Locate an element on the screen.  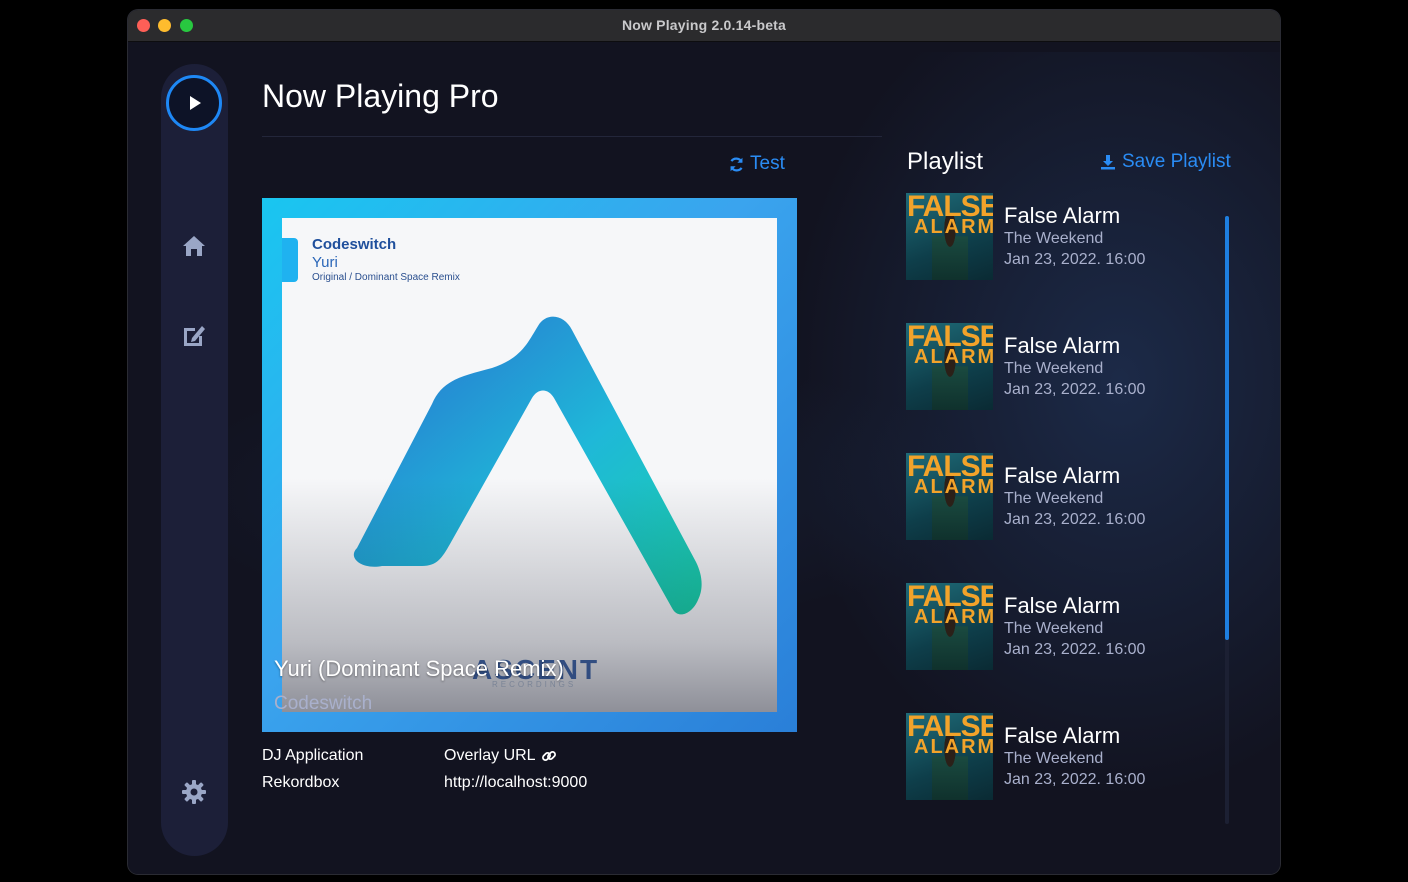
overlay-url-label-row: Overlay URL is located at coordinates (500, 756).